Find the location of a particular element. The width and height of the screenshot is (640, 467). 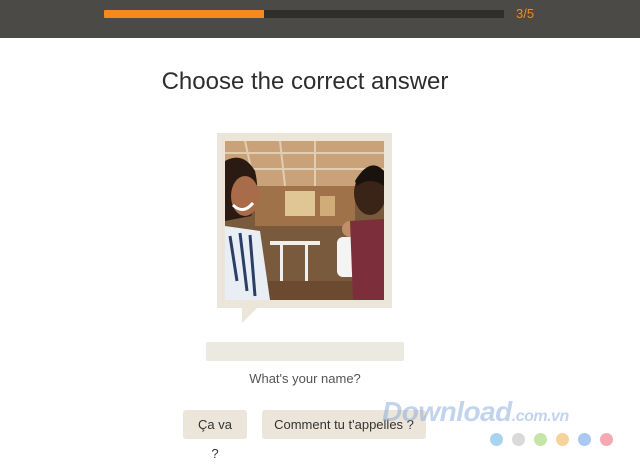

watermark-brand: Download is located at coordinates (447, 411).